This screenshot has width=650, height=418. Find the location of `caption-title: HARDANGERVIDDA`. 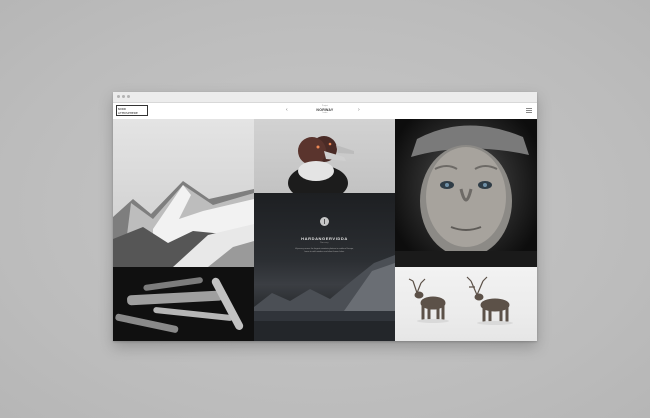

caption-title: HARDANGERVIDDA is located at coordinates (324, 238).